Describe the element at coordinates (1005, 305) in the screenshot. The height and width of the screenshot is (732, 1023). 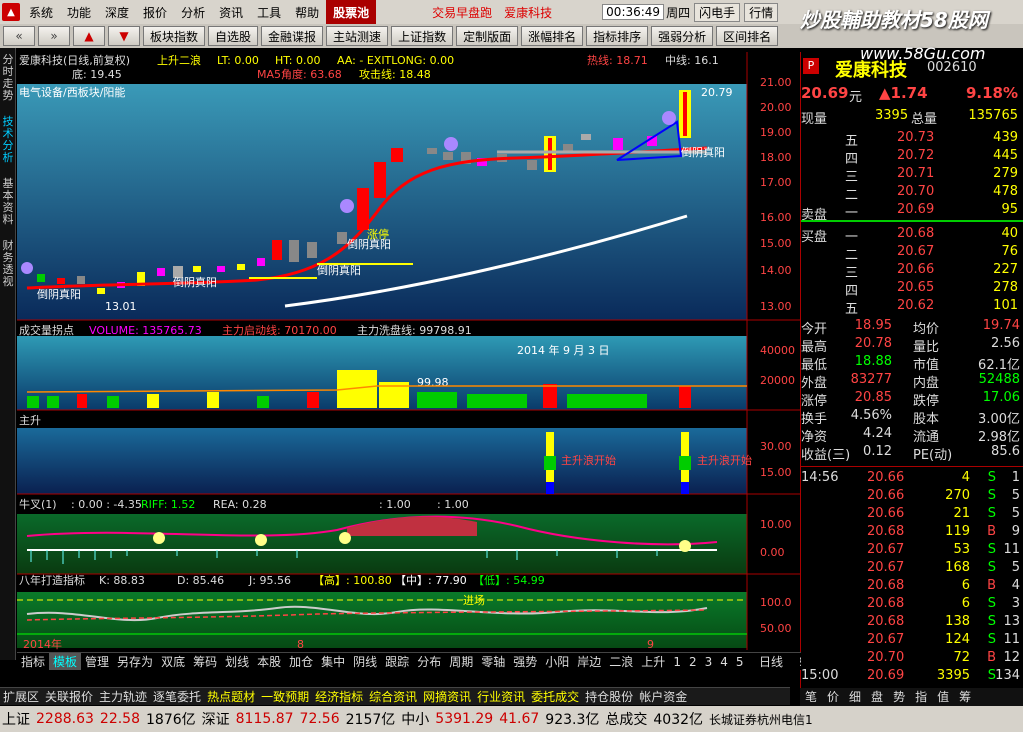
I see `book-volume: 101` at that location.